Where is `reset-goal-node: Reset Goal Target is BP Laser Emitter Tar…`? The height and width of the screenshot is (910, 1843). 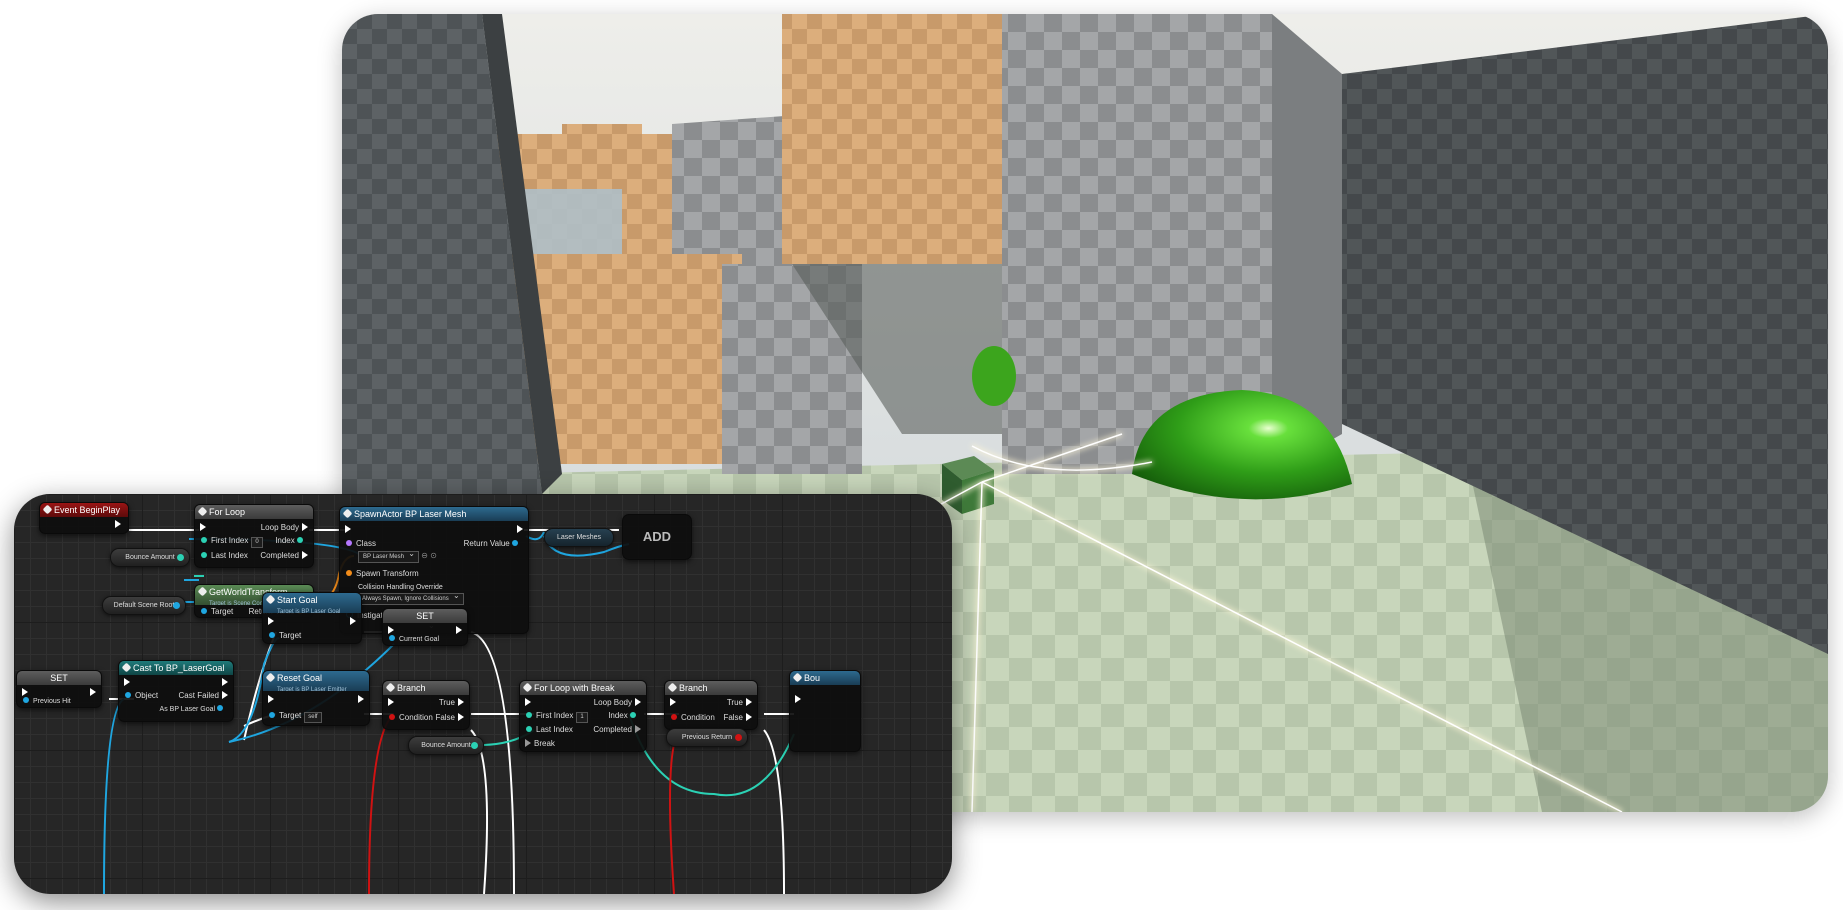 reset-goal-node: Reset Goal Target is BP Laser Emitter Tar… is located at coordinates (316, 698).